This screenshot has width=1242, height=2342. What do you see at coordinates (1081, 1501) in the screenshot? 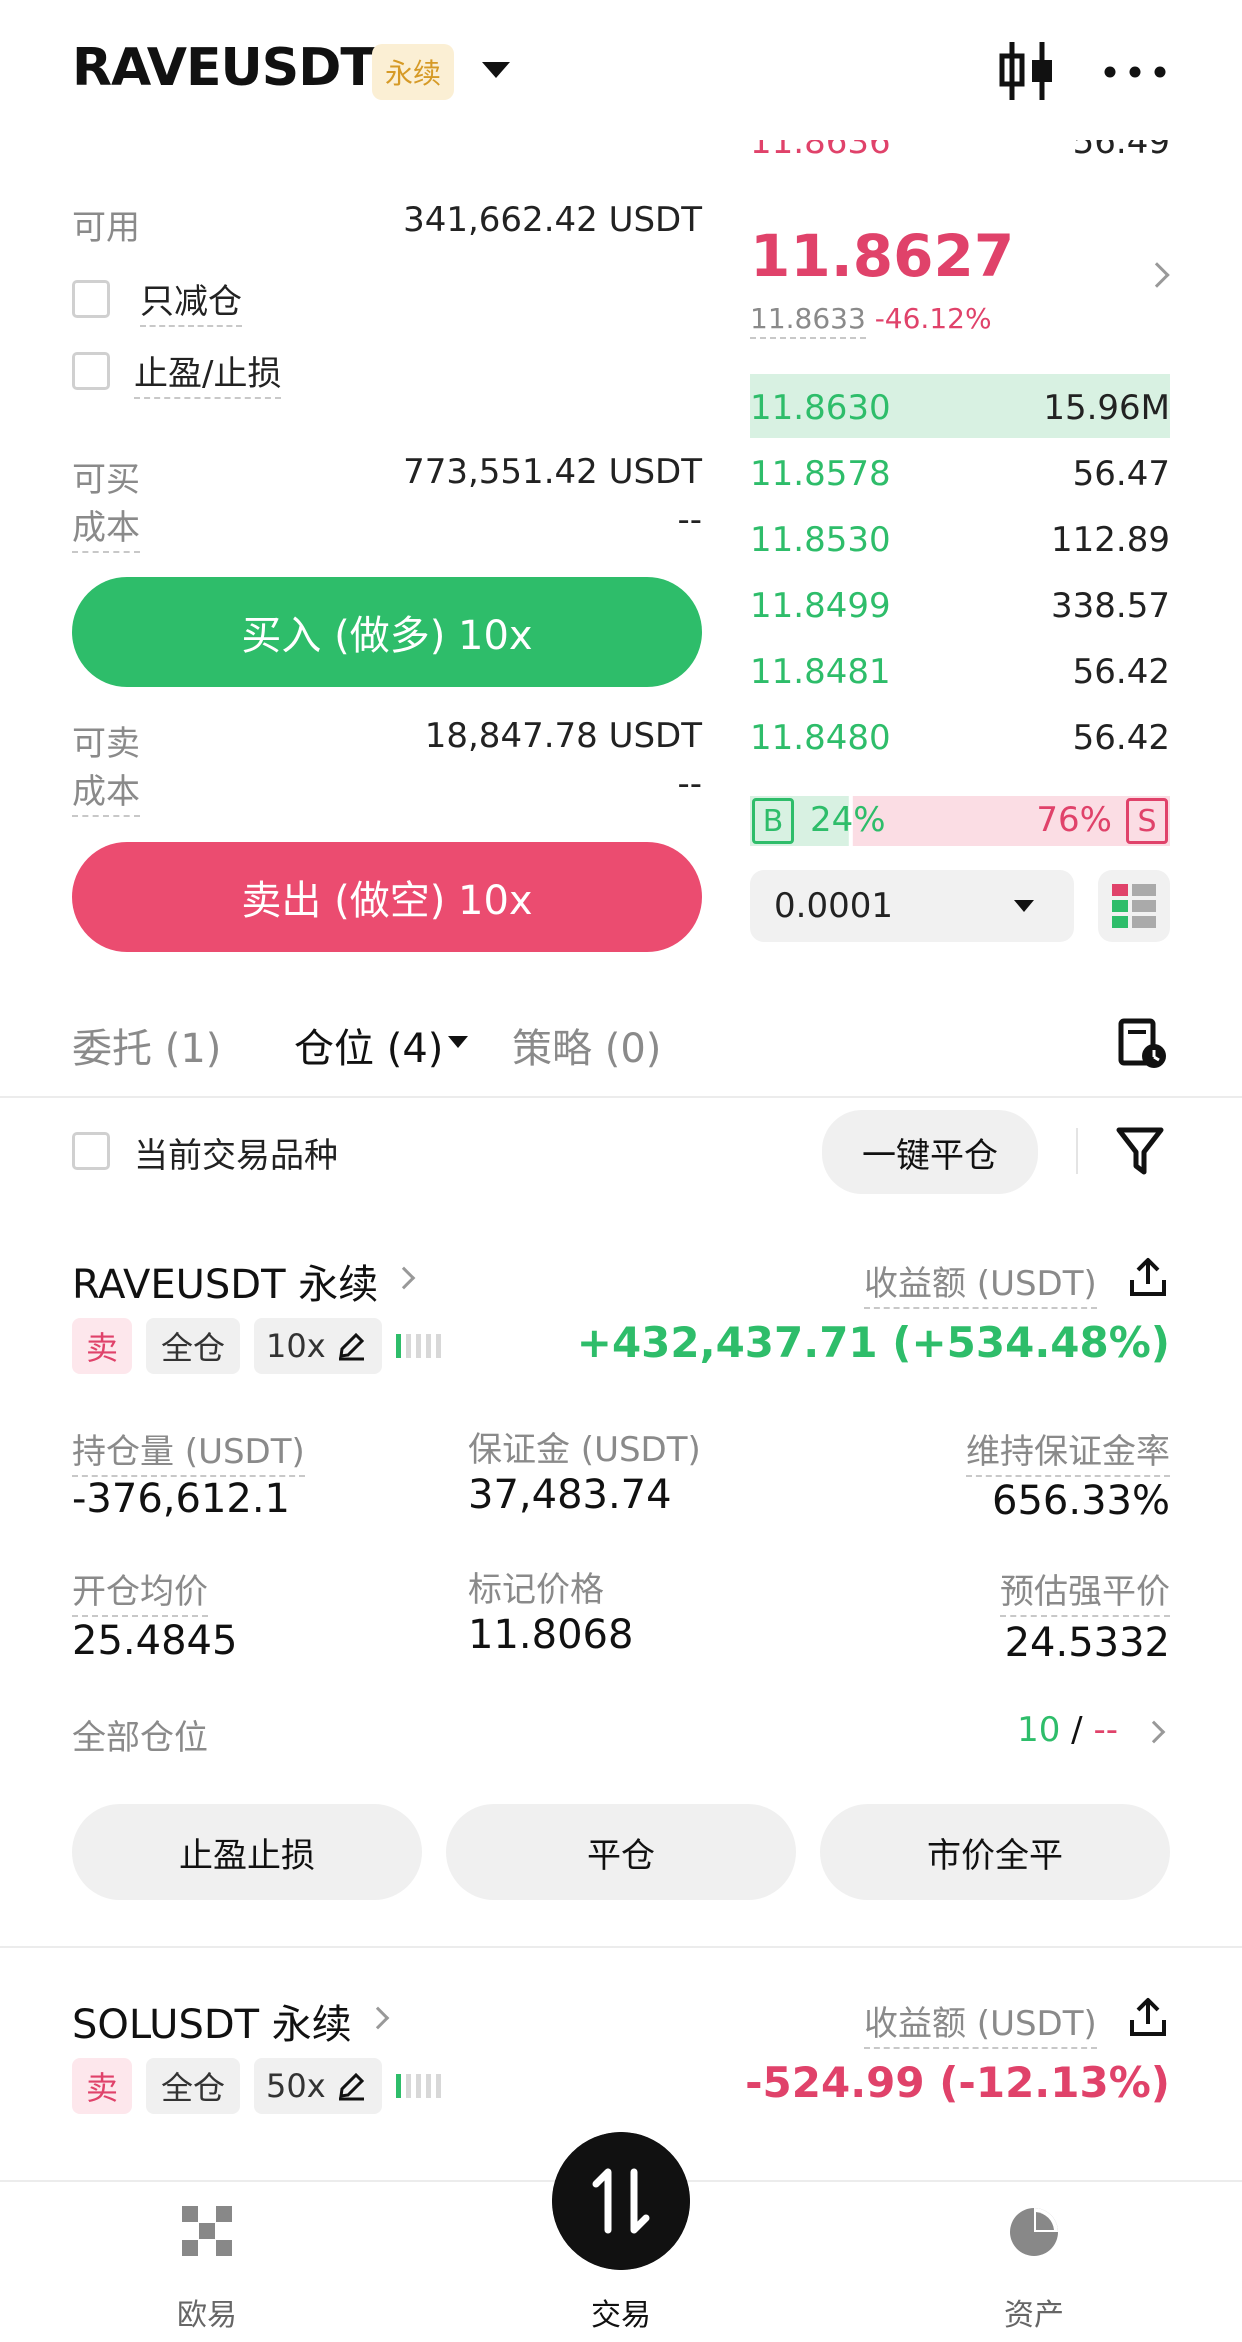
I see `mmr-value: 656.33%` at bounding box center [1081, 1501].